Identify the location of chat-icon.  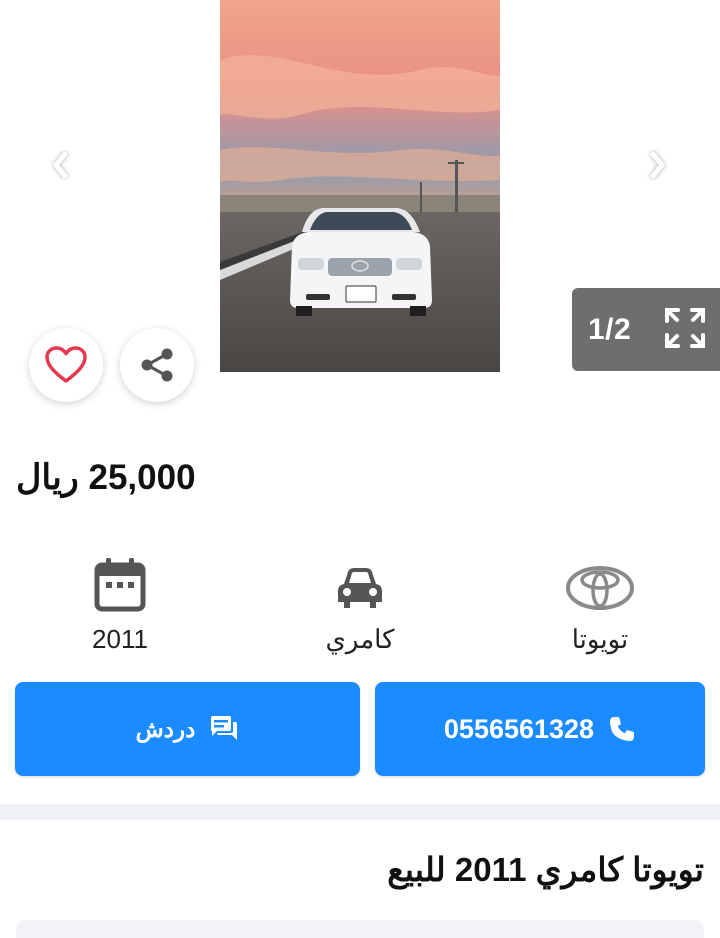
(224, 728).